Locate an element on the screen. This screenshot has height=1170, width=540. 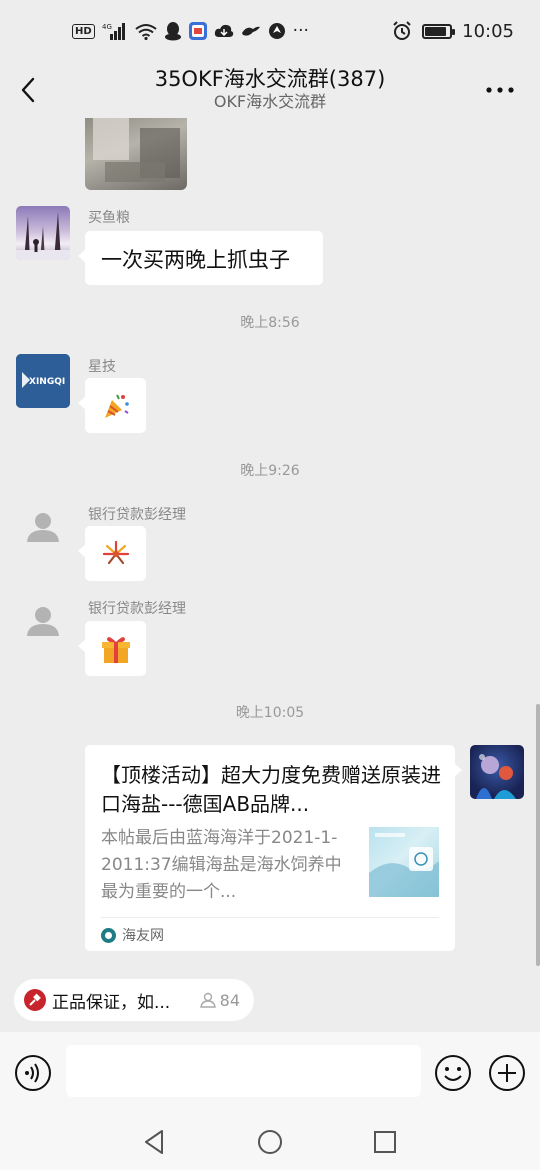
back-button is located at coordinates (28, 90).